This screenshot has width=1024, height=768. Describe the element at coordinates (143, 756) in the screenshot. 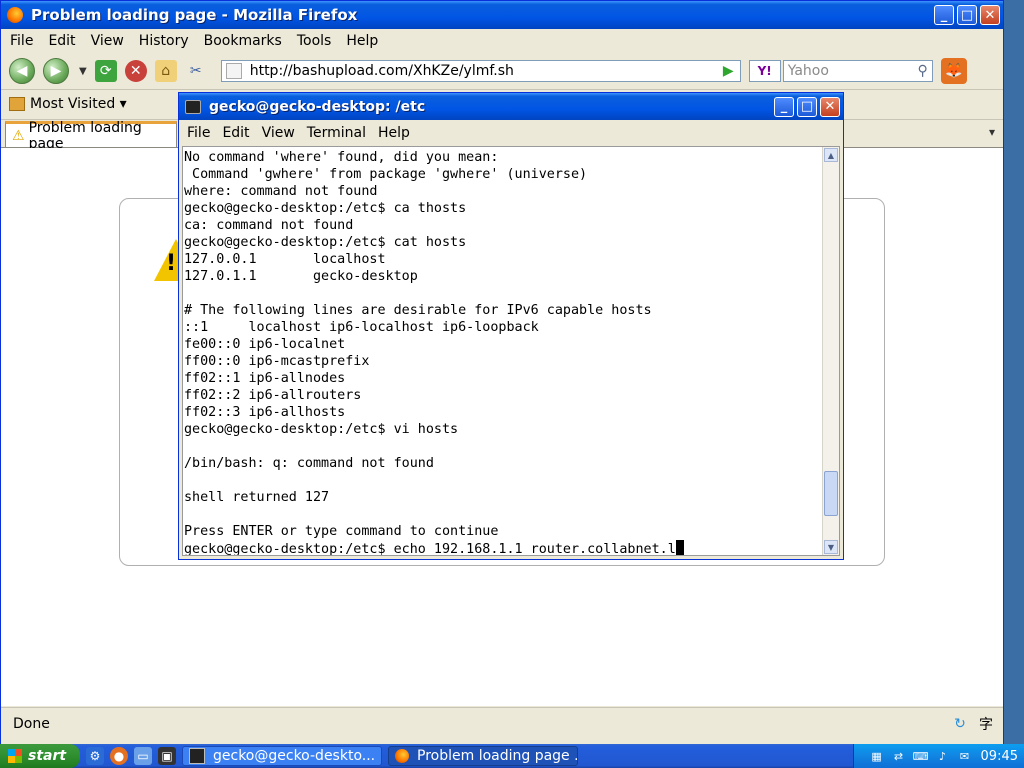

I see `quicklaunch-desktop-icon: ▭` at that location.